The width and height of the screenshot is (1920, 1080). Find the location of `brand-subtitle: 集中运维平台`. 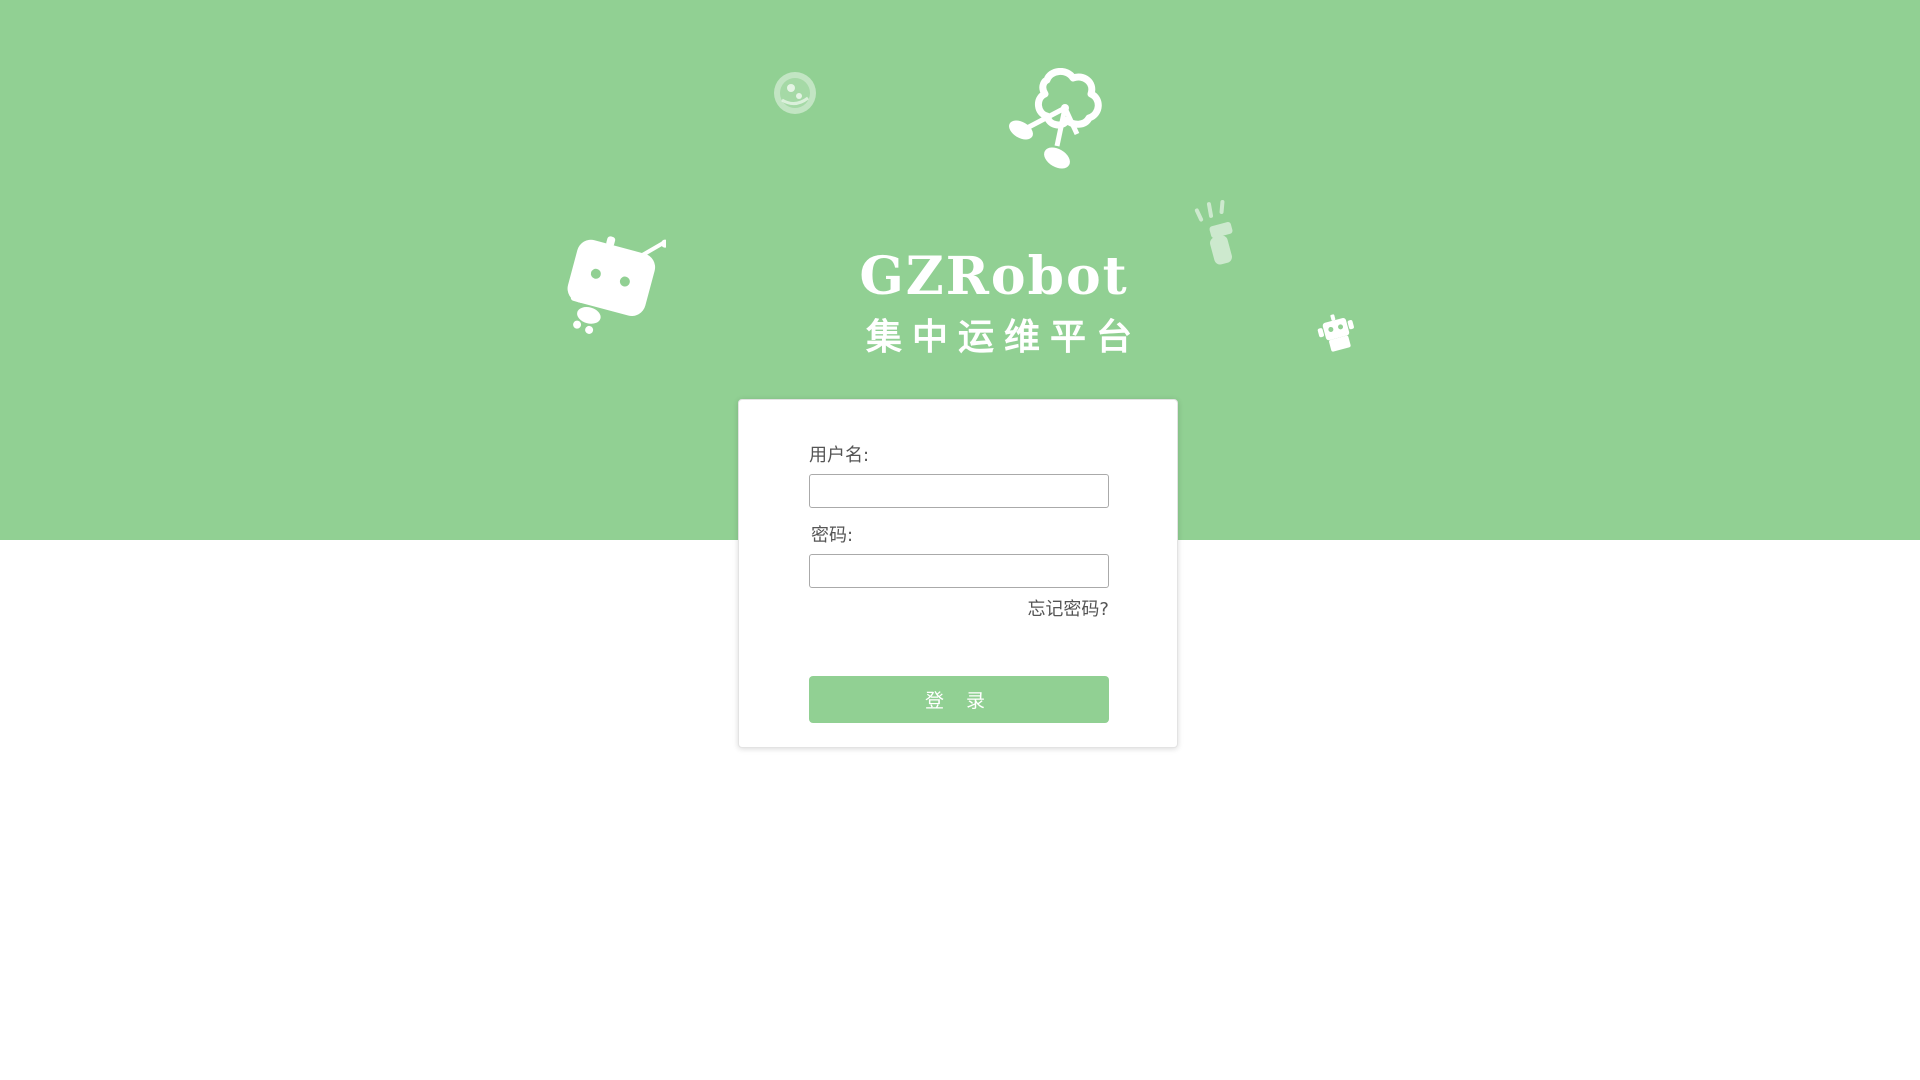

brand-subtitle: 集中运维平台 is located at coordinates (1003, 337).